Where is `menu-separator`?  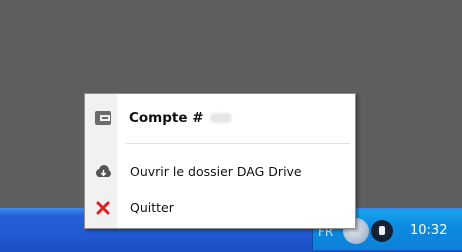
menu-separator is located at coordinates (237, 143).